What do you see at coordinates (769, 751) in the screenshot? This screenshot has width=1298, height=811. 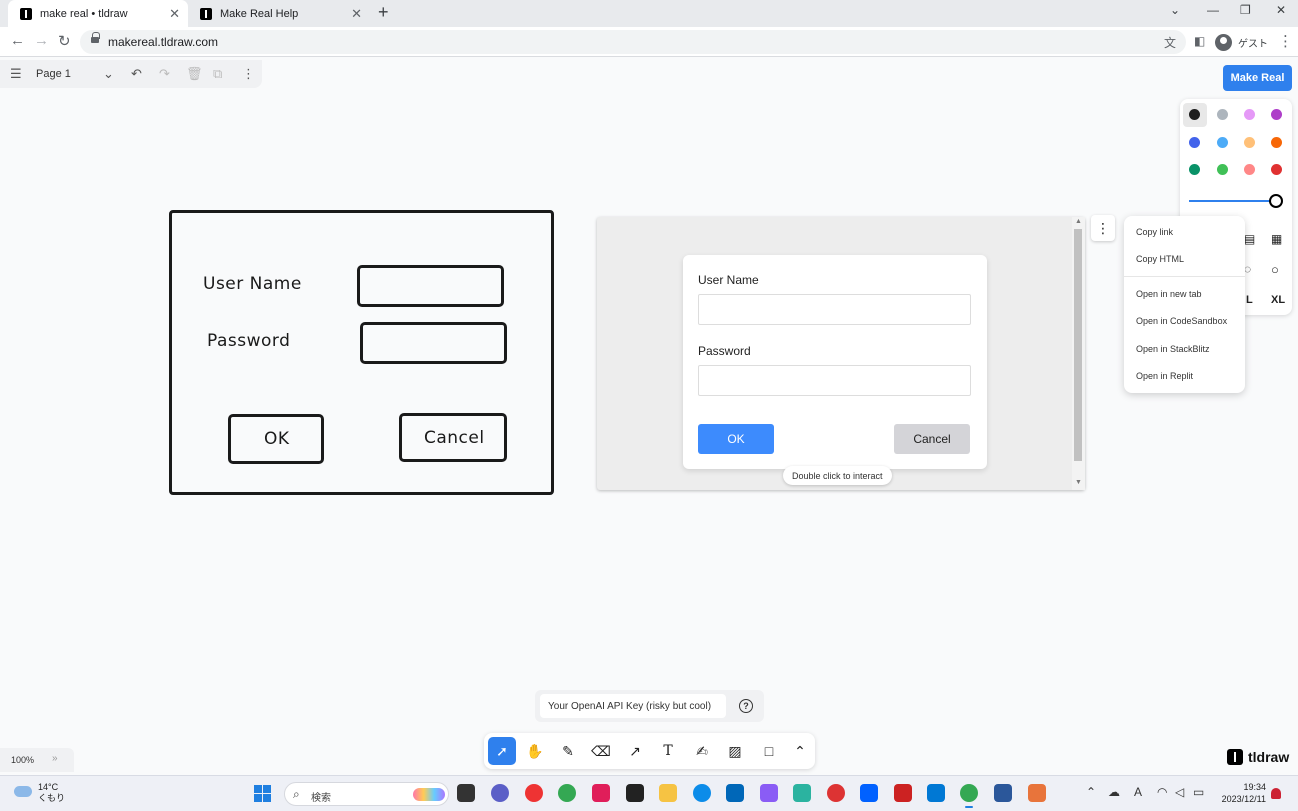 I see `rectangle-tool-icon: □` at bounding box center [769, 751].